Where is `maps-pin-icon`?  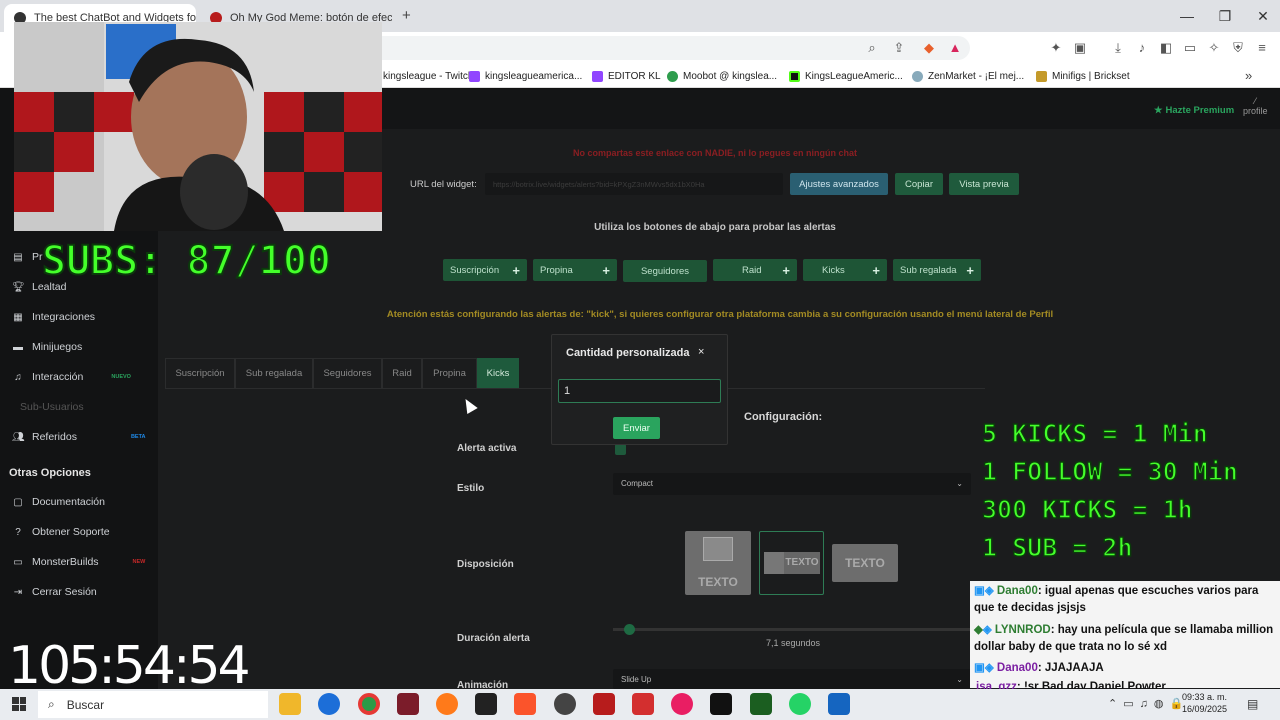
maps-pin-icon is located at coordinates (682, 704).